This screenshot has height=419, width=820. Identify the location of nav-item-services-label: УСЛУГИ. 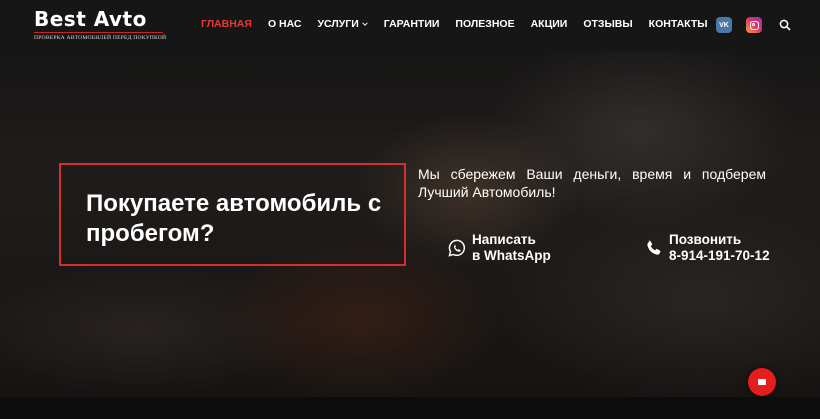
(338, 24).